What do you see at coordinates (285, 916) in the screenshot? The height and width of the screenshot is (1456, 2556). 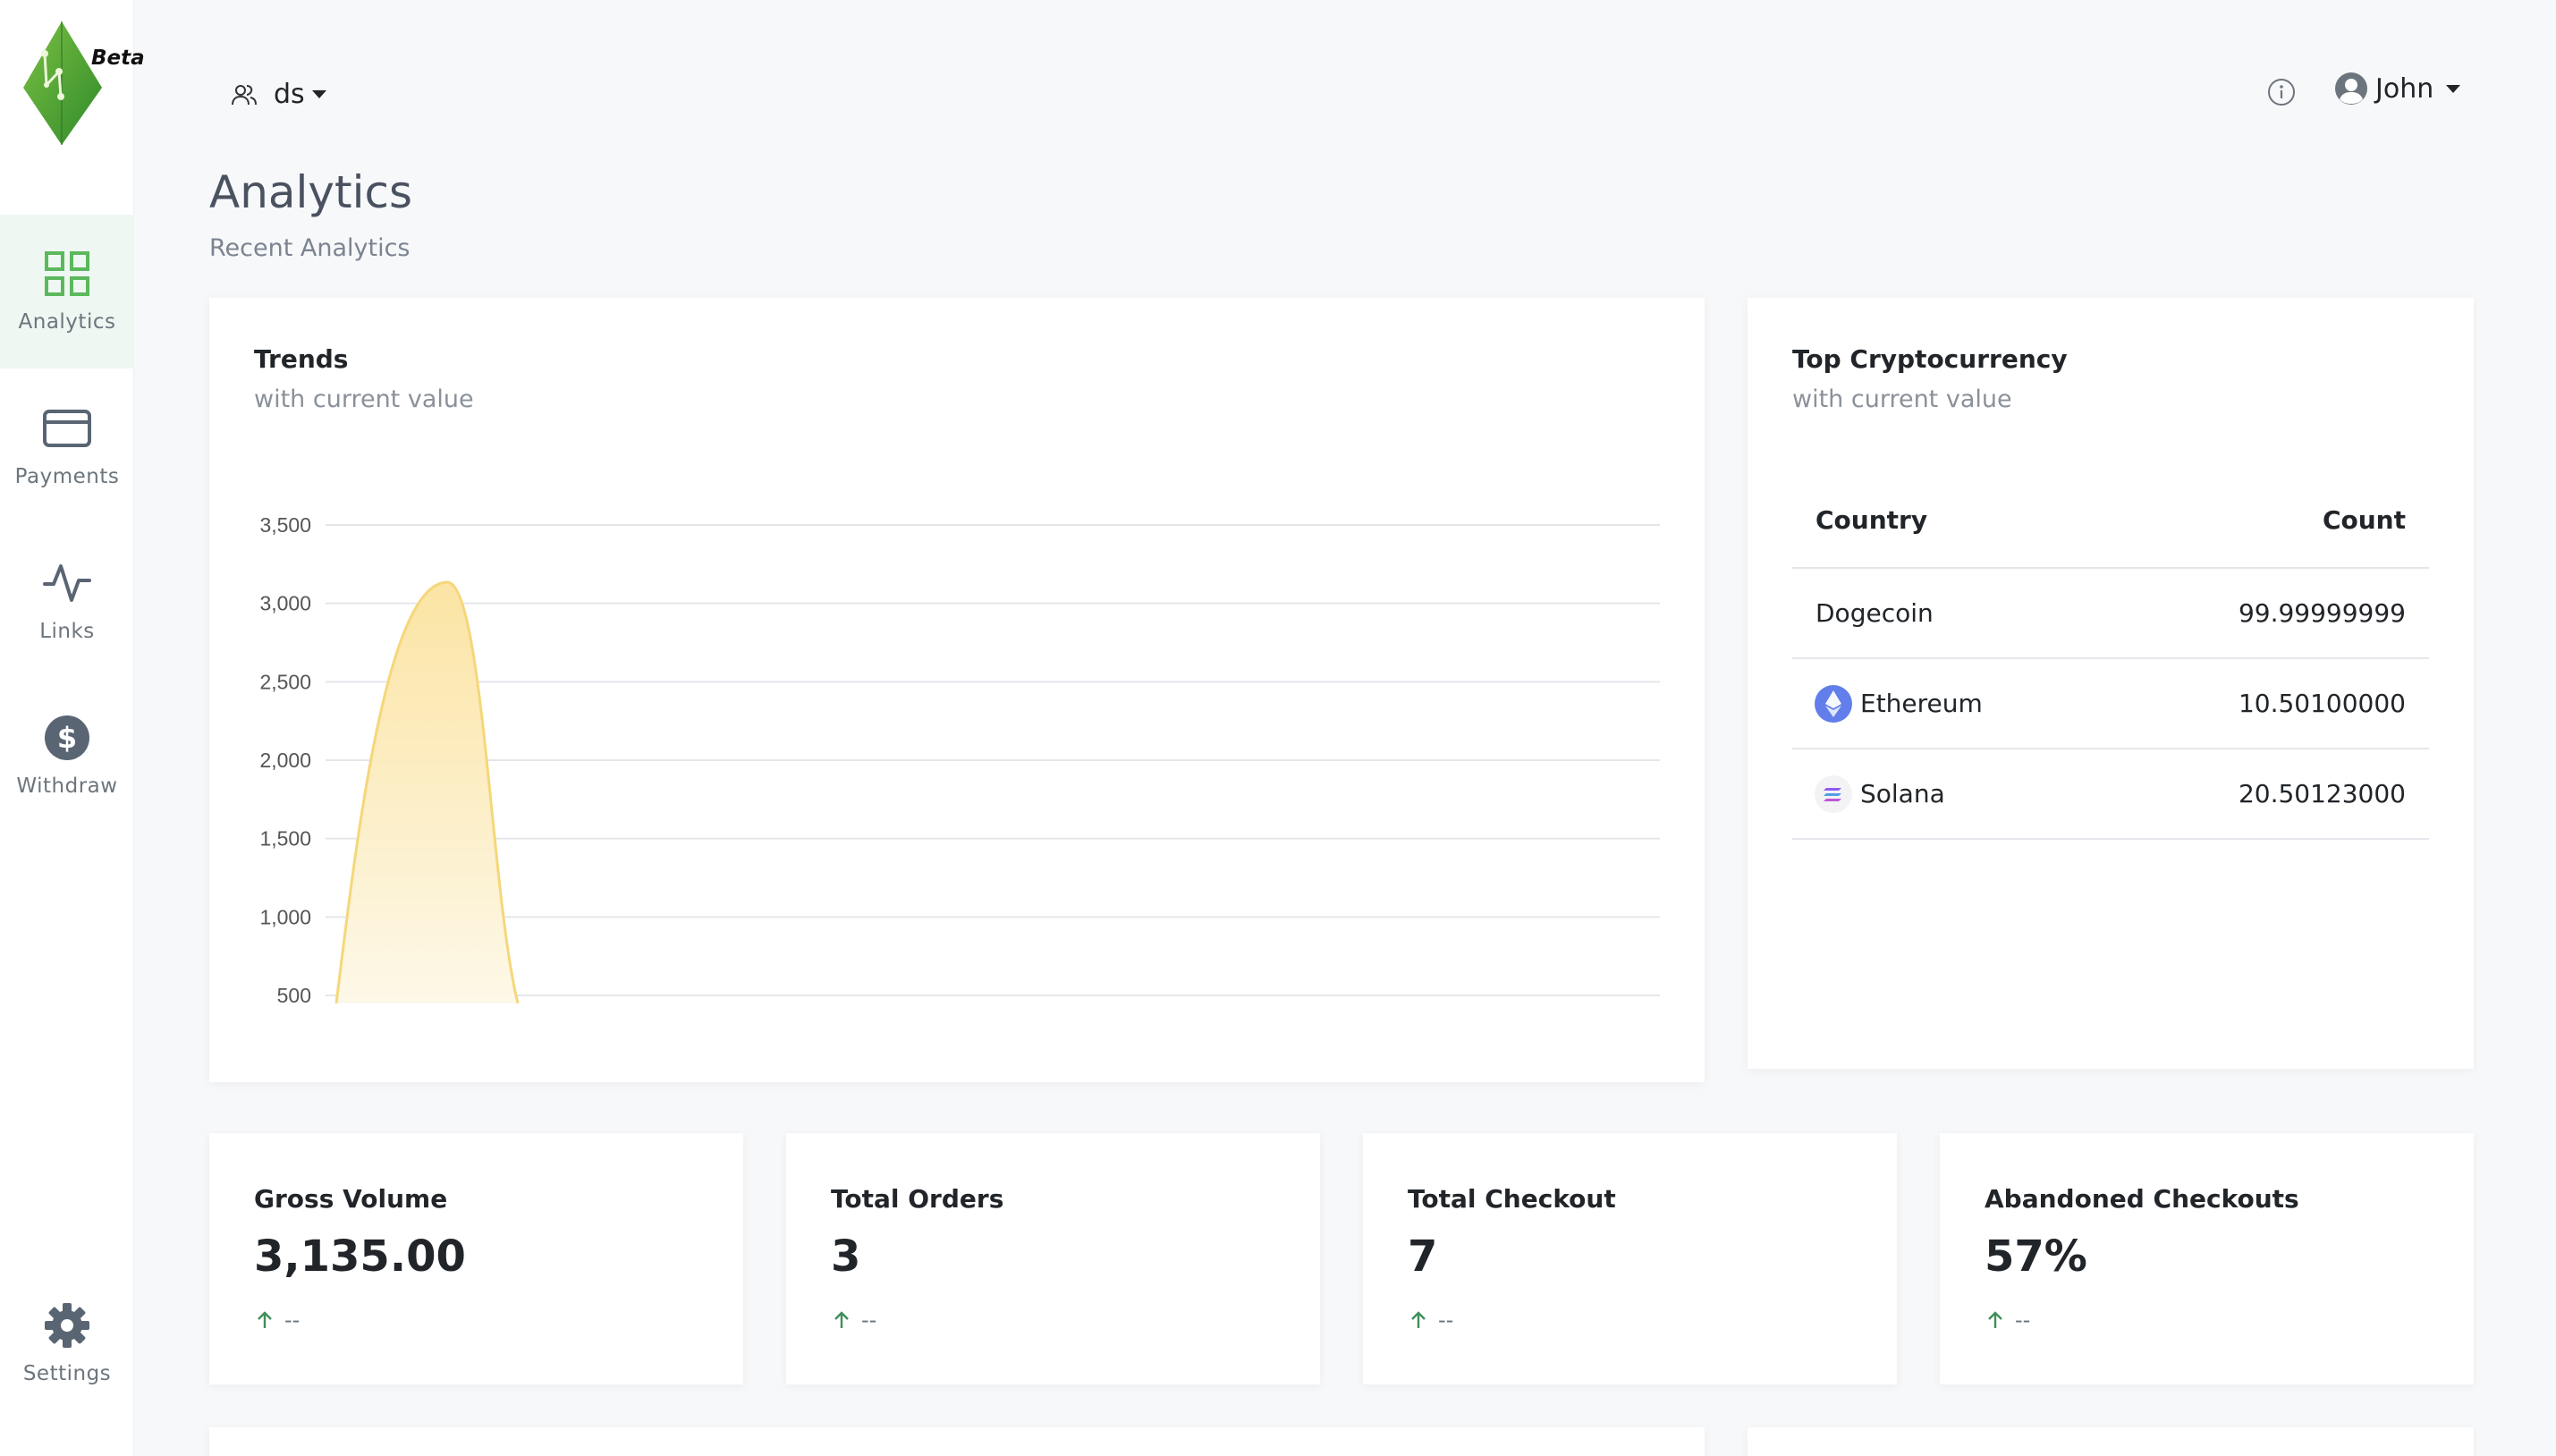 I see `y-tick-label: 1,000` at bounding box center [285, 916].